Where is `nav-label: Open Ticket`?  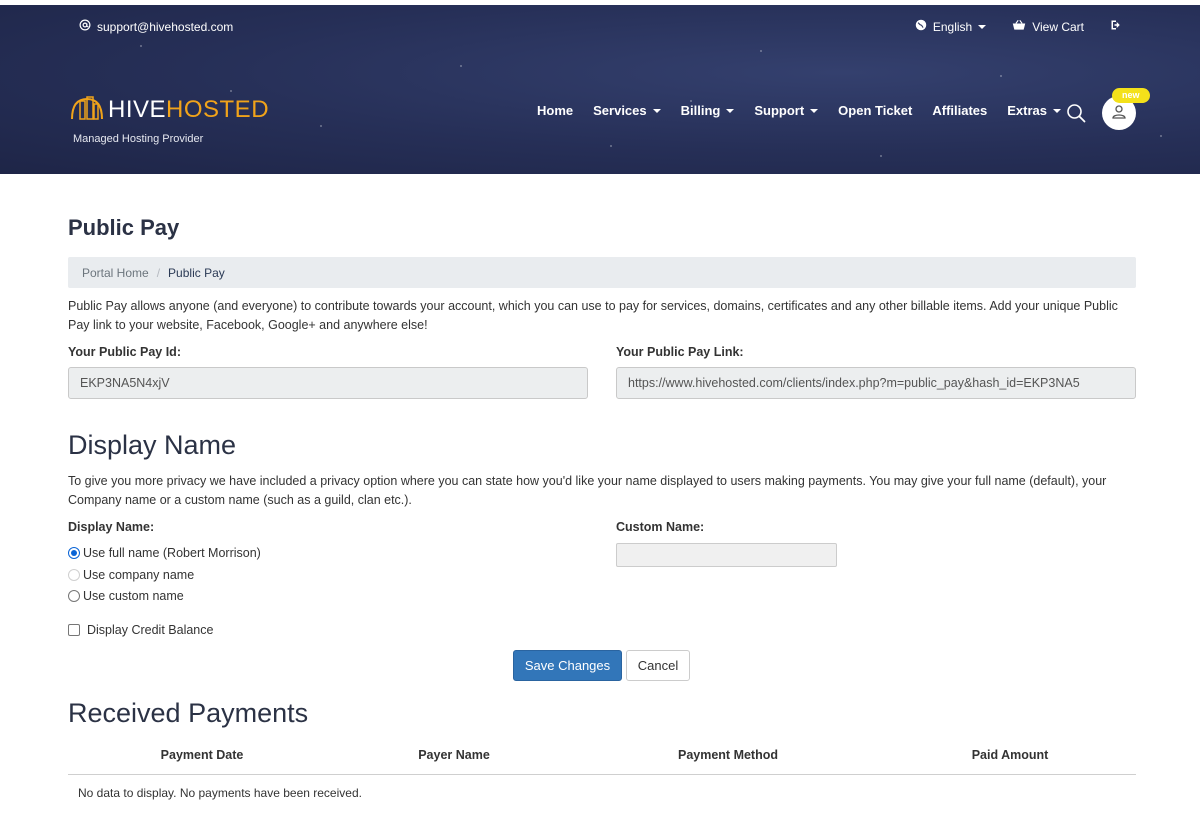 nav-label: Open Ticket is located at coordinates (875, 110).